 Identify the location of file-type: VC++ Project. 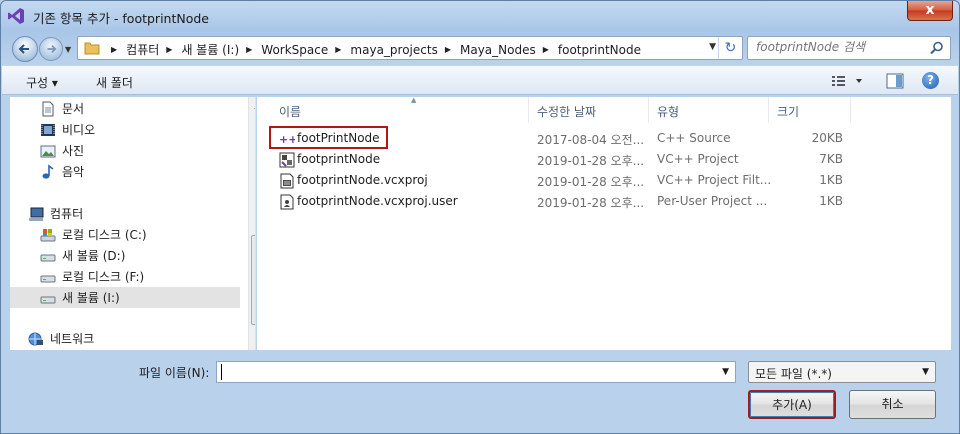
(698, 159).